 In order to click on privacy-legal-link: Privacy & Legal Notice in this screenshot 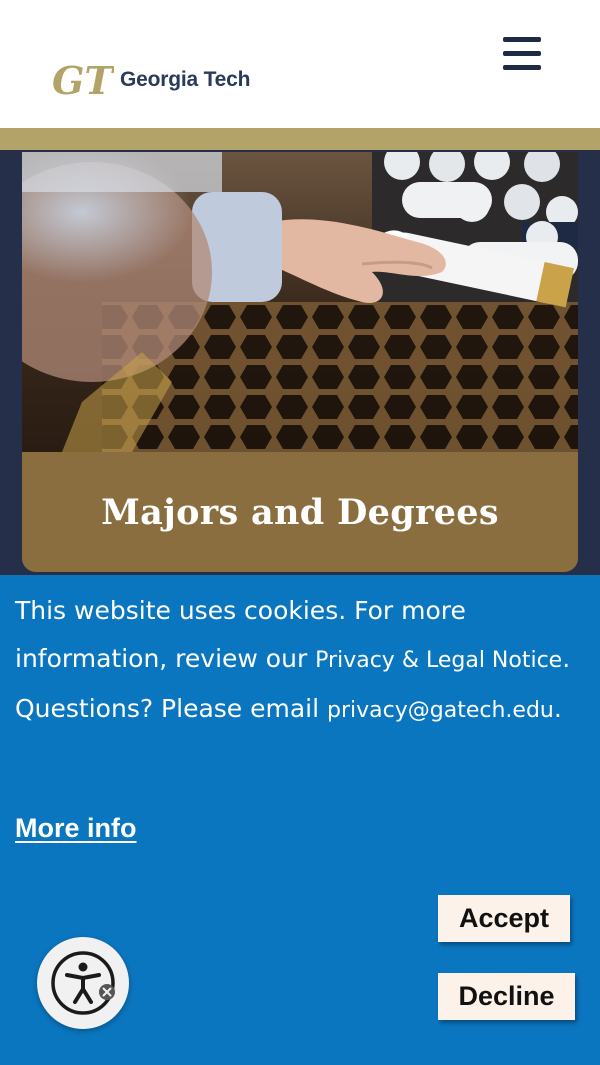, I will do `click(438, 660)`.